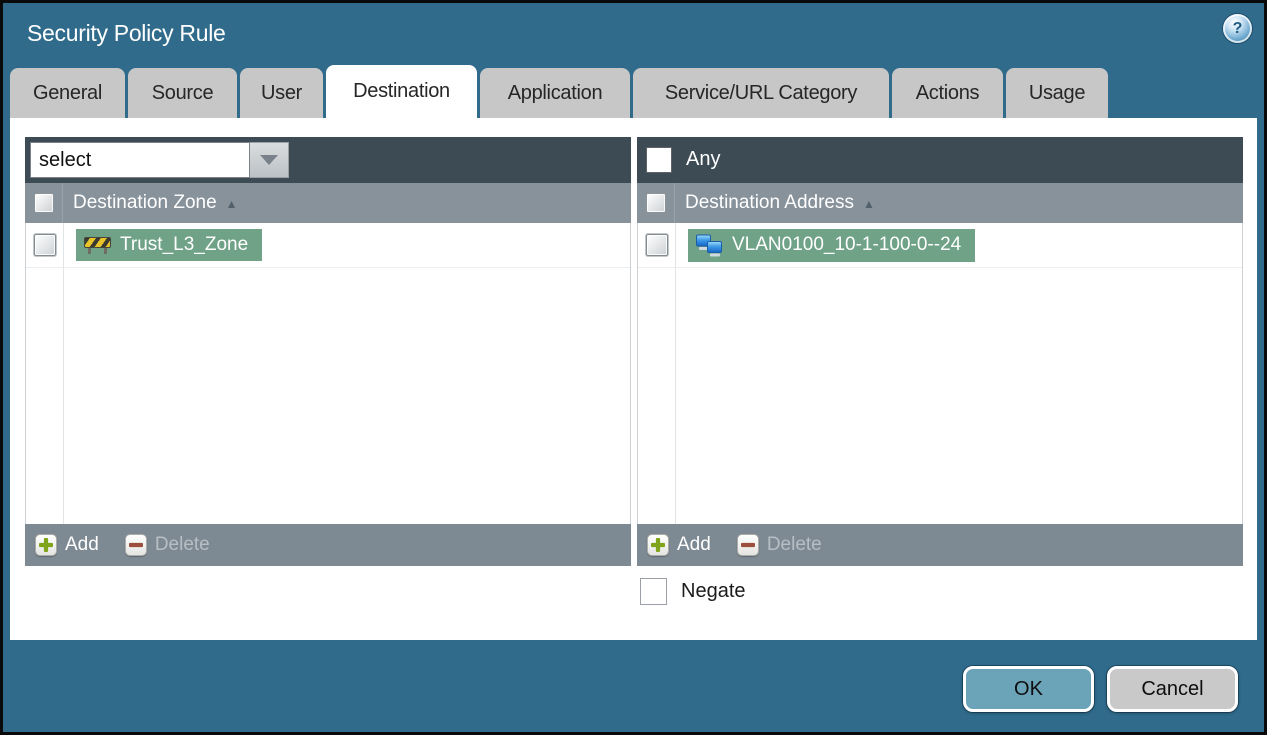  I want to click on add-address-button: Add, so click(679, 545).